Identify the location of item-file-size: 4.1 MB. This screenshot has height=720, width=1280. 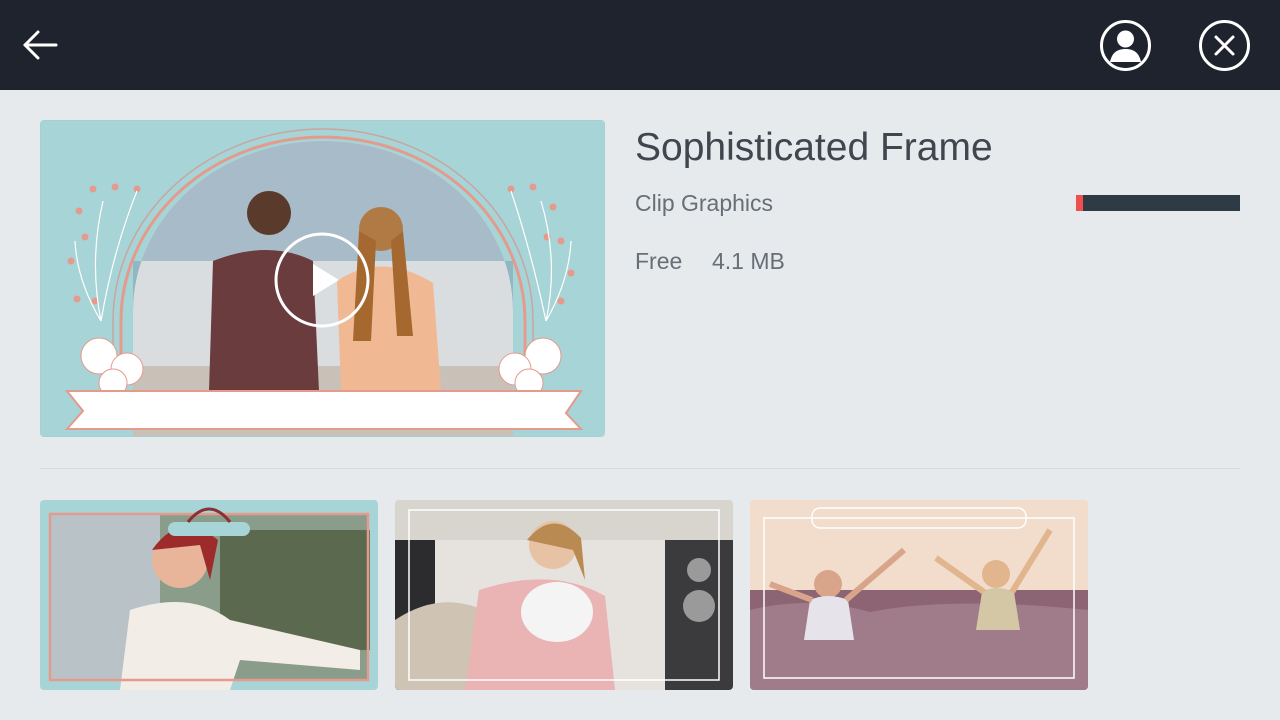
(748, 261).